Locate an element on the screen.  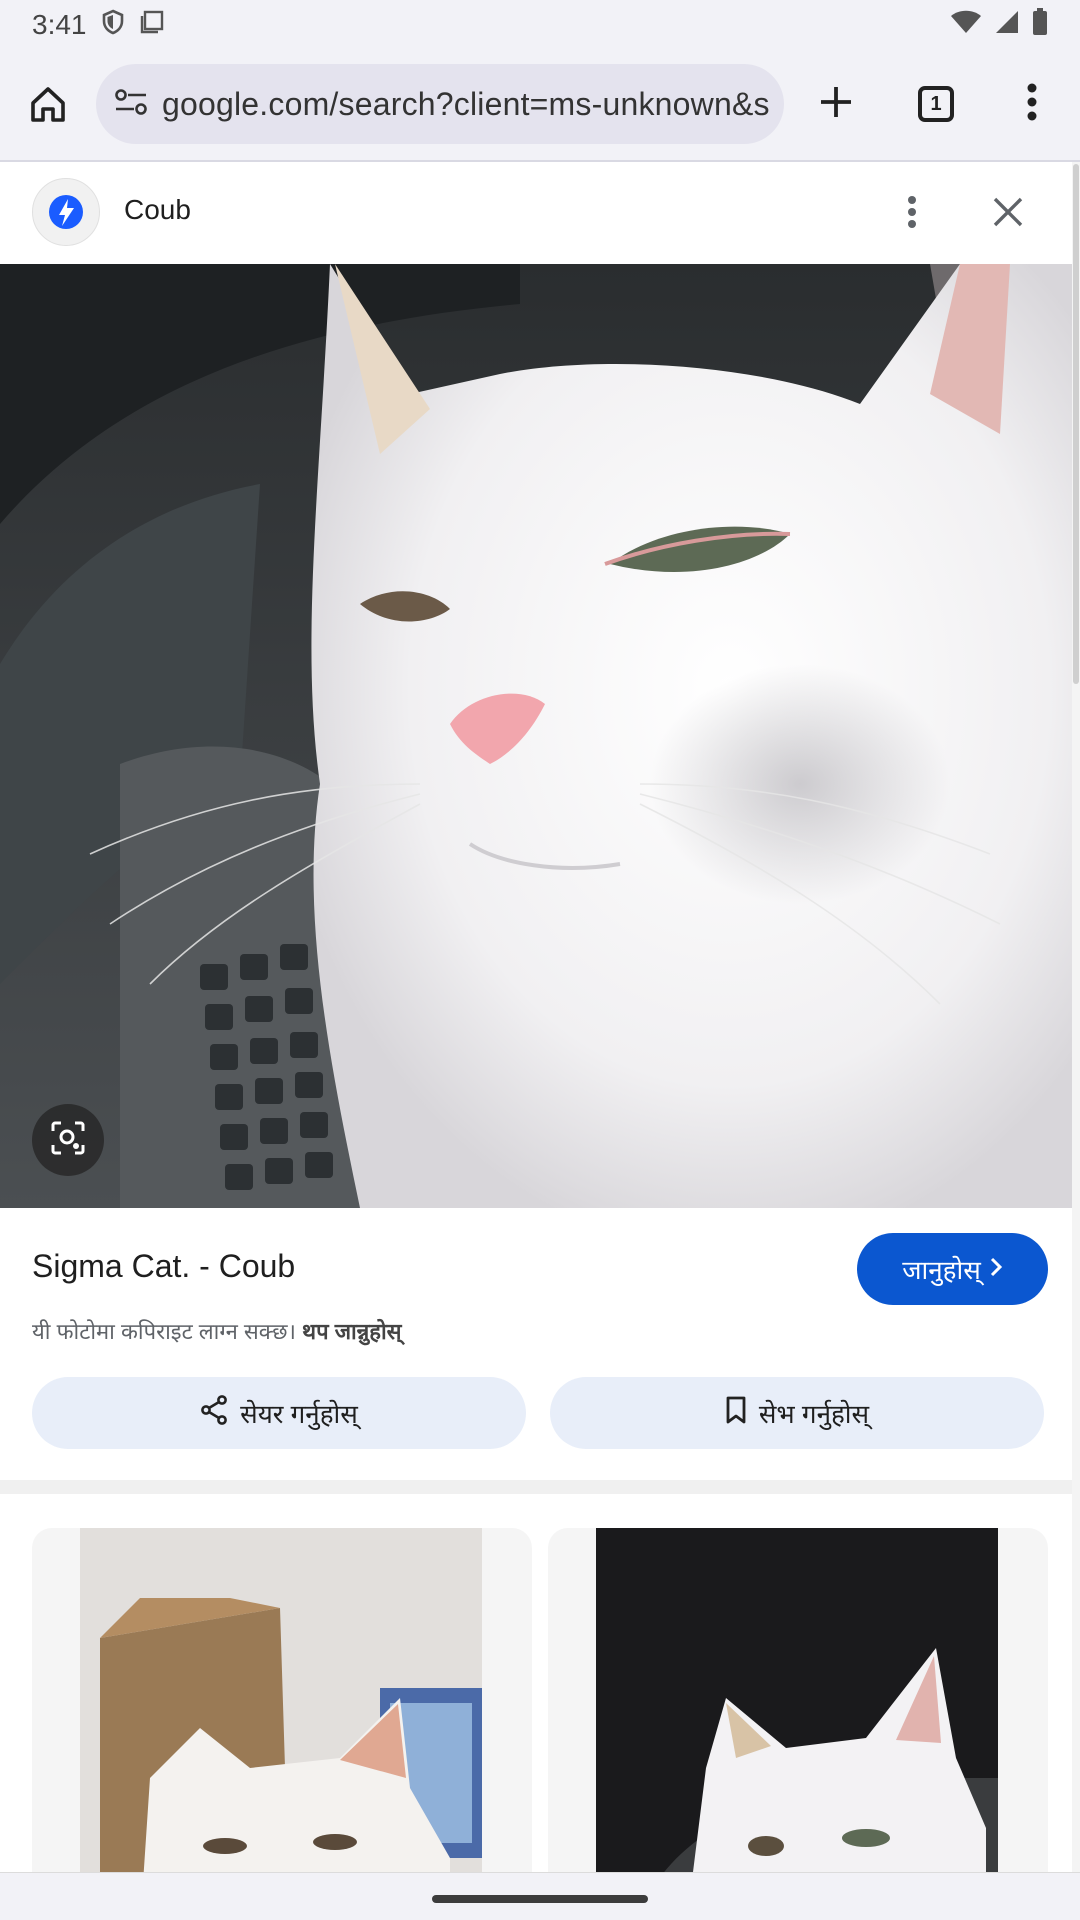
tab-switcher-button: 1 is located at coordinates (936, 104).